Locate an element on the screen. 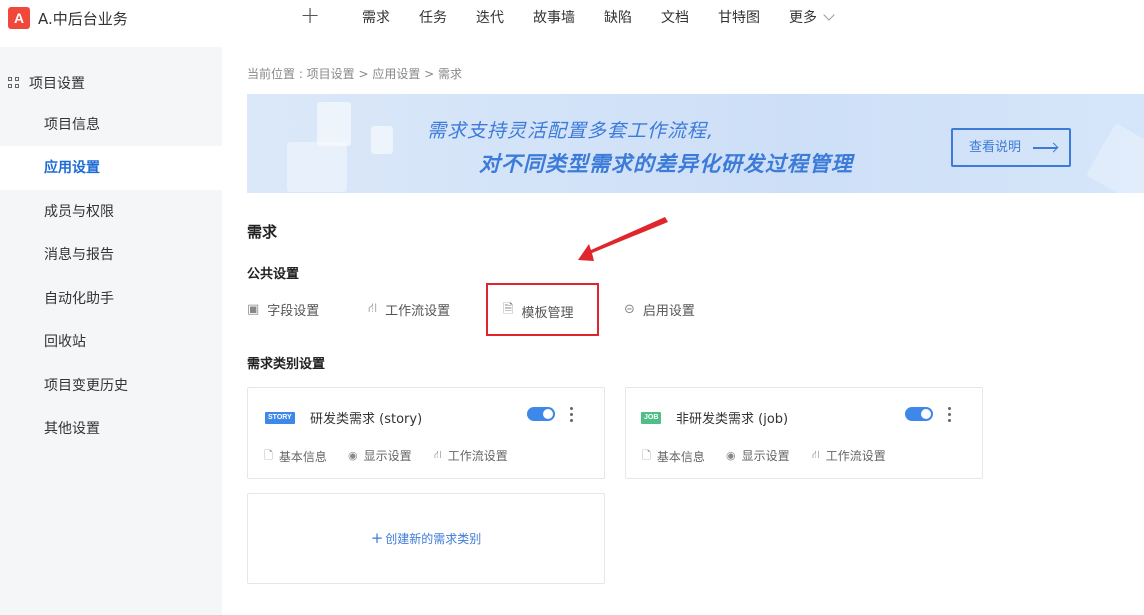 The image size is (1144, 615). nav-more: 更多 is located at coordinates (812, 17).